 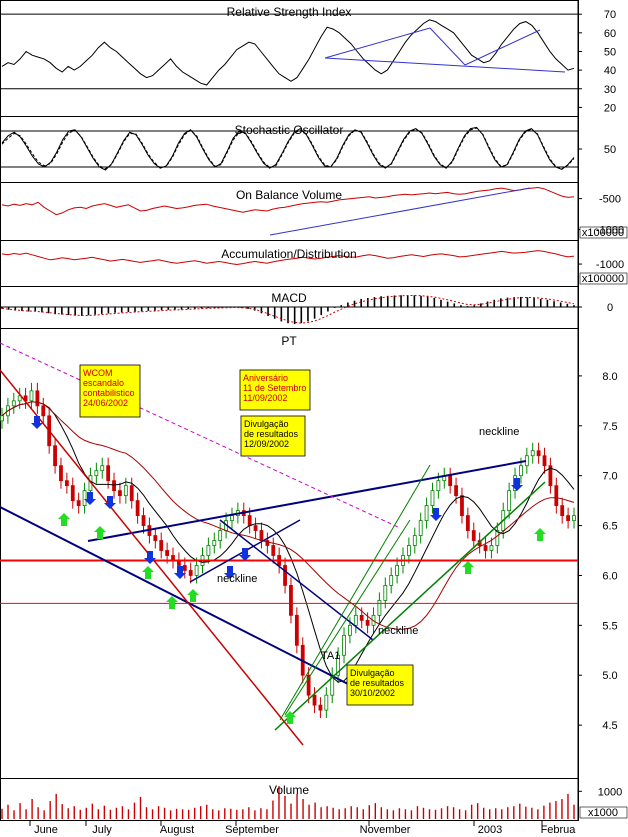 I want to click on panel-title-3: Accumulation/Distribution, so click(x=288, y=254).